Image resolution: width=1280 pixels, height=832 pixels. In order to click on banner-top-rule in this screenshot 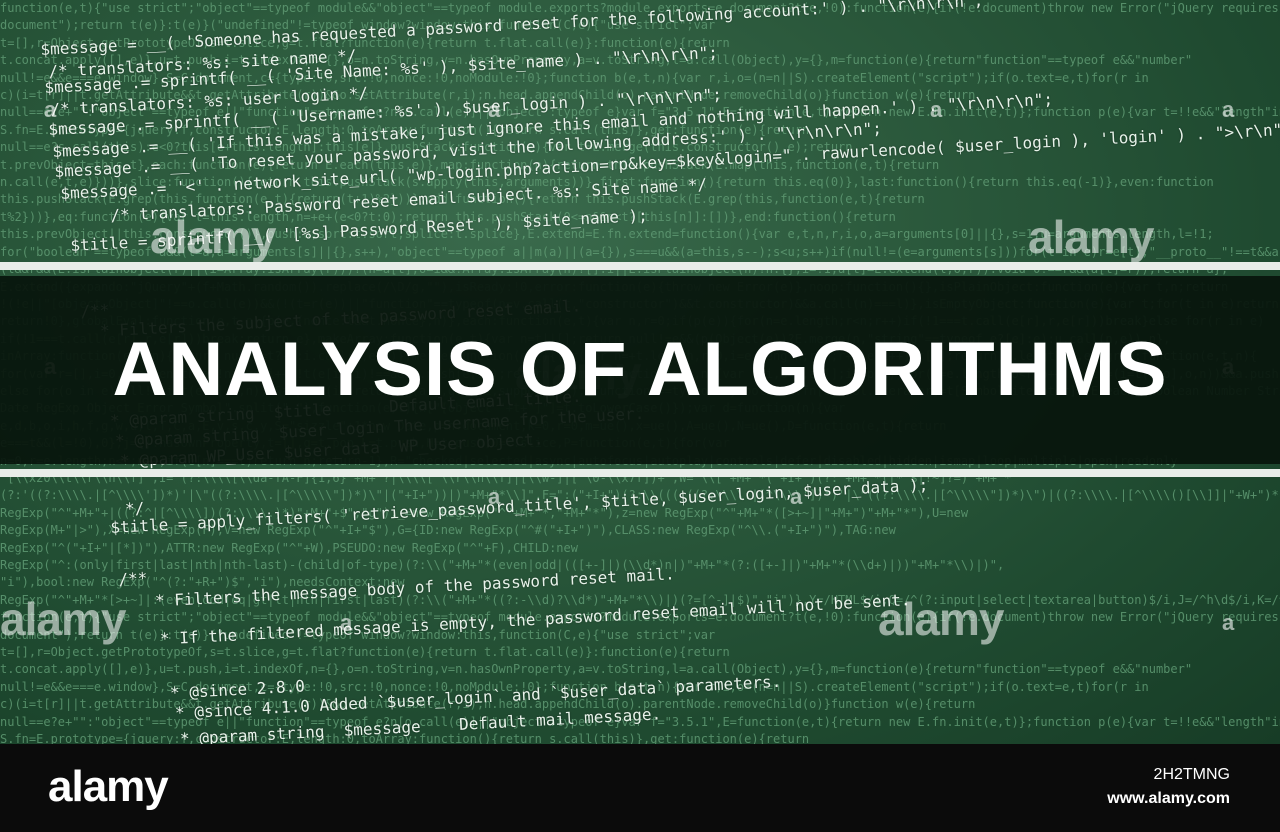, I will do `click(640, 266)`.